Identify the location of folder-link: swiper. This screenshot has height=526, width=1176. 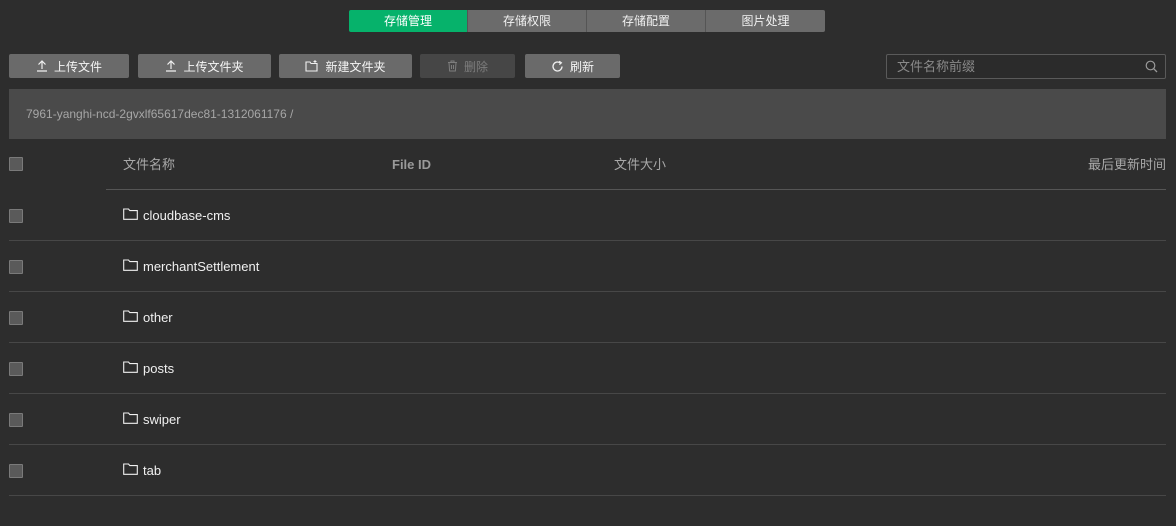
(152, 419).